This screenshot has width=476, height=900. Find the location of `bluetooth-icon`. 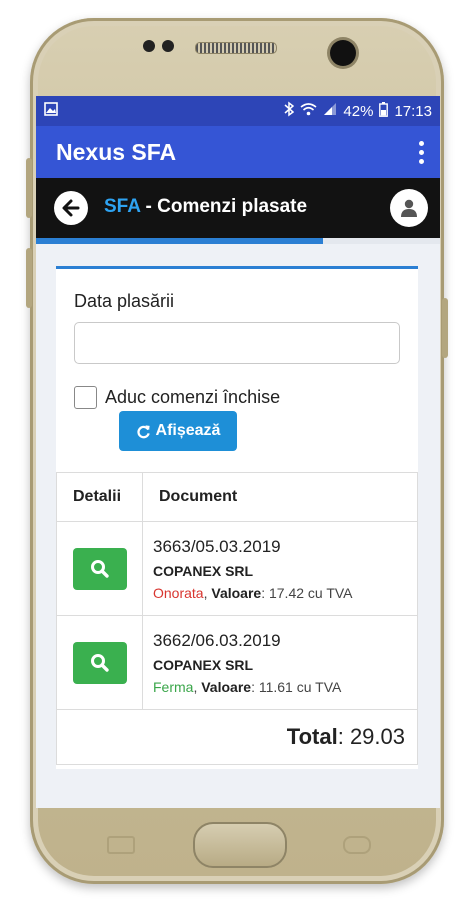

bluetooth-icon is located at coordinates (289, 111).